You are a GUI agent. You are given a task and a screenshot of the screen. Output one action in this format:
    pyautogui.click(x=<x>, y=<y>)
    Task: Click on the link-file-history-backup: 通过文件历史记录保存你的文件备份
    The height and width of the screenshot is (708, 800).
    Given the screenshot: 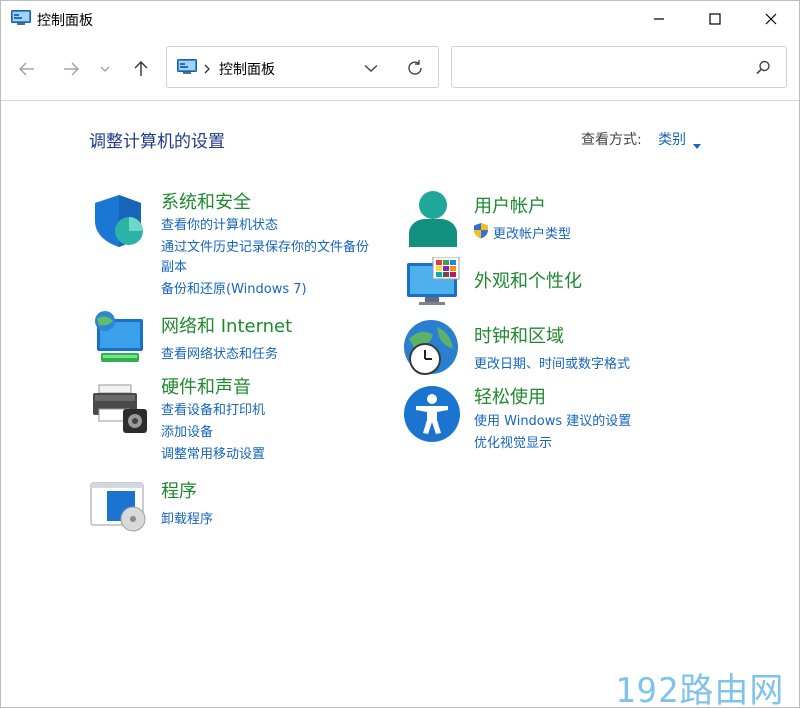 What is the action you would take?
    pyautogui.click(x=265, y=245)
    